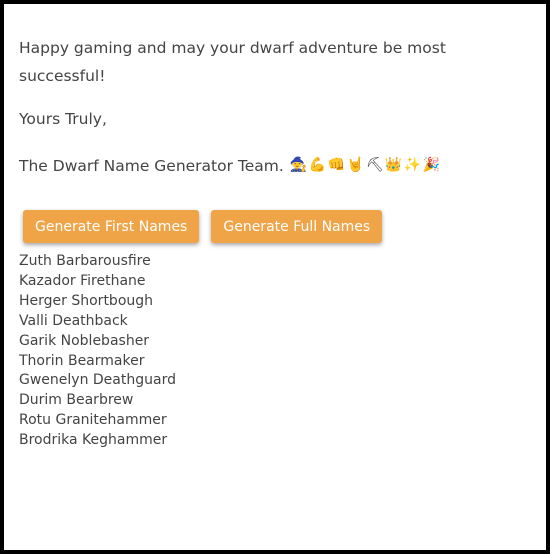 The width and height of the screenshot is (550, 554). I want to click on name-item: Valli Deathback, so click(73, 320).